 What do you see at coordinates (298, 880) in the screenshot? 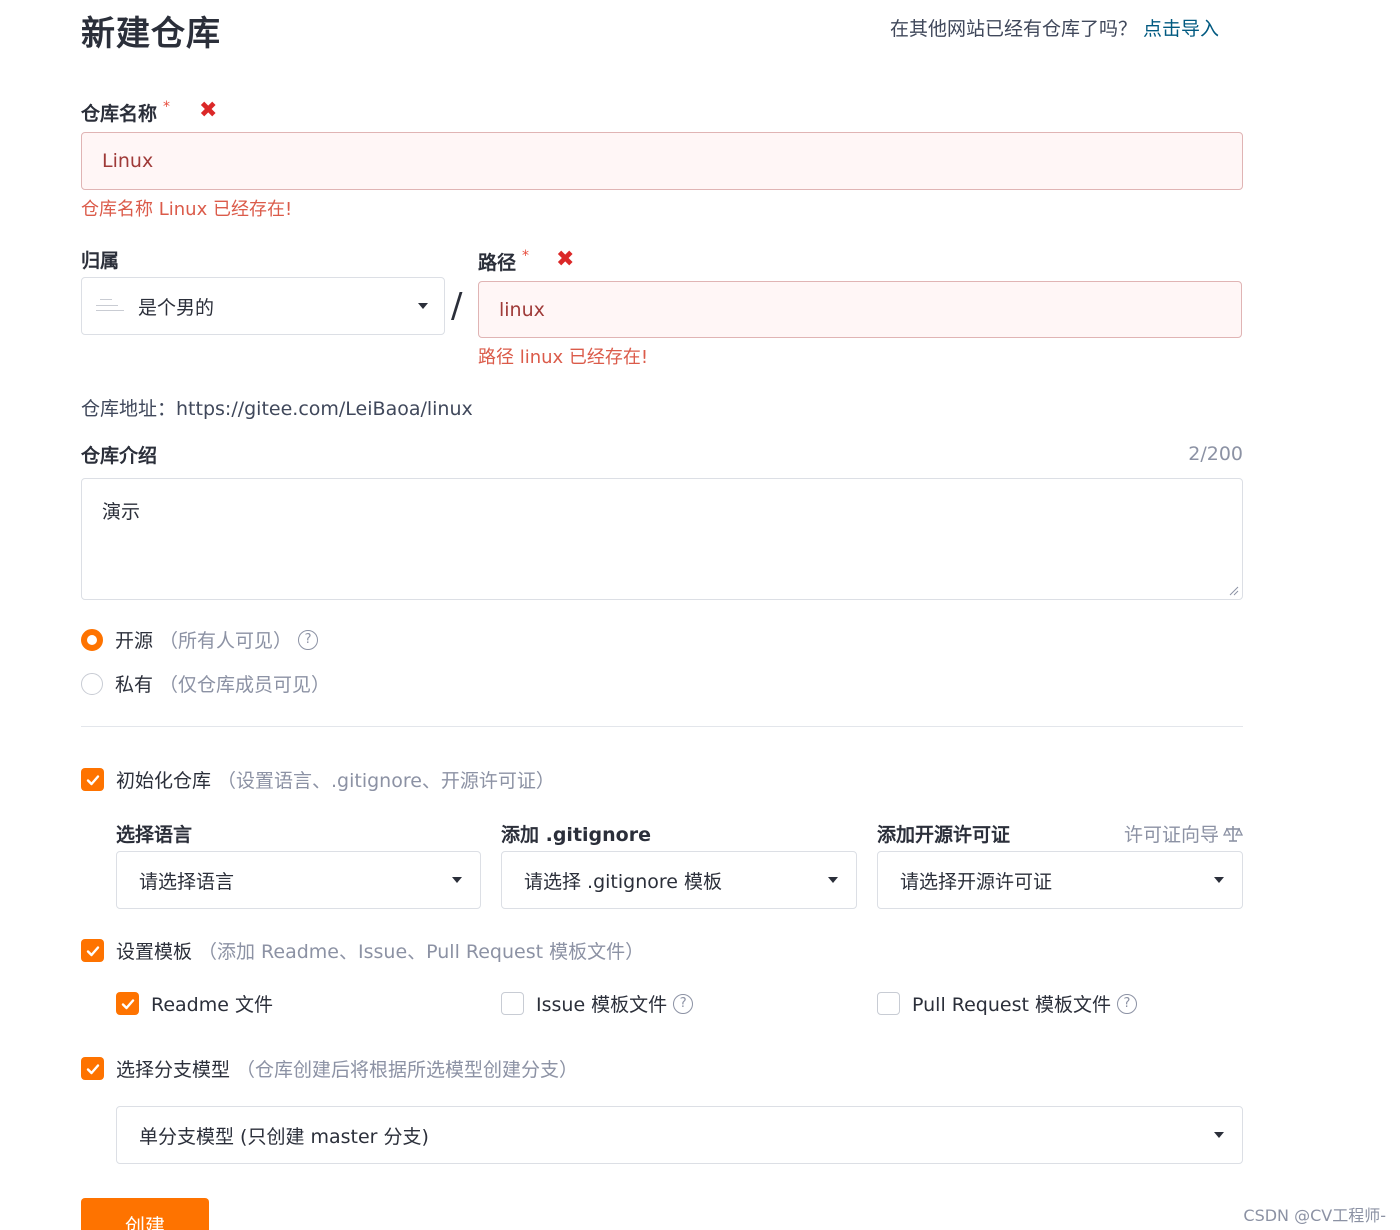
I see `language-select: 请选择语言` at bounding box center [298, 880].